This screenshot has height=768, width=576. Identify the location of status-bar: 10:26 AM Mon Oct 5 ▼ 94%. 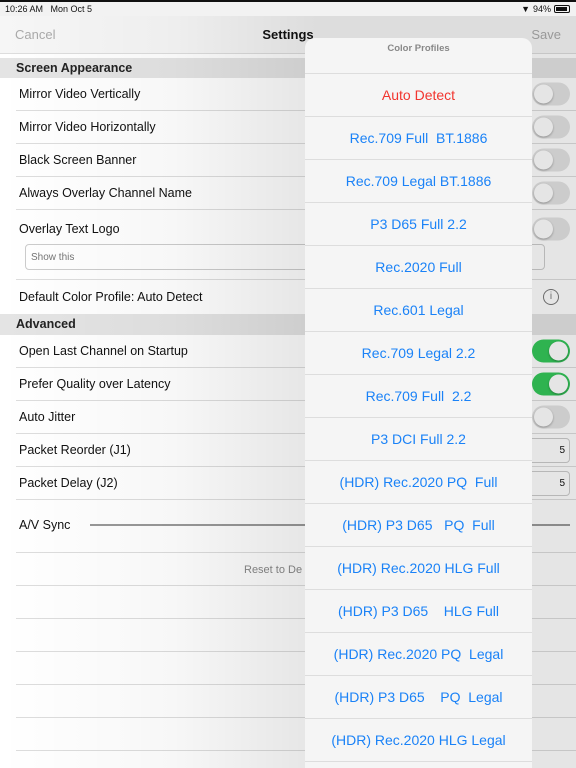
(288, 8).